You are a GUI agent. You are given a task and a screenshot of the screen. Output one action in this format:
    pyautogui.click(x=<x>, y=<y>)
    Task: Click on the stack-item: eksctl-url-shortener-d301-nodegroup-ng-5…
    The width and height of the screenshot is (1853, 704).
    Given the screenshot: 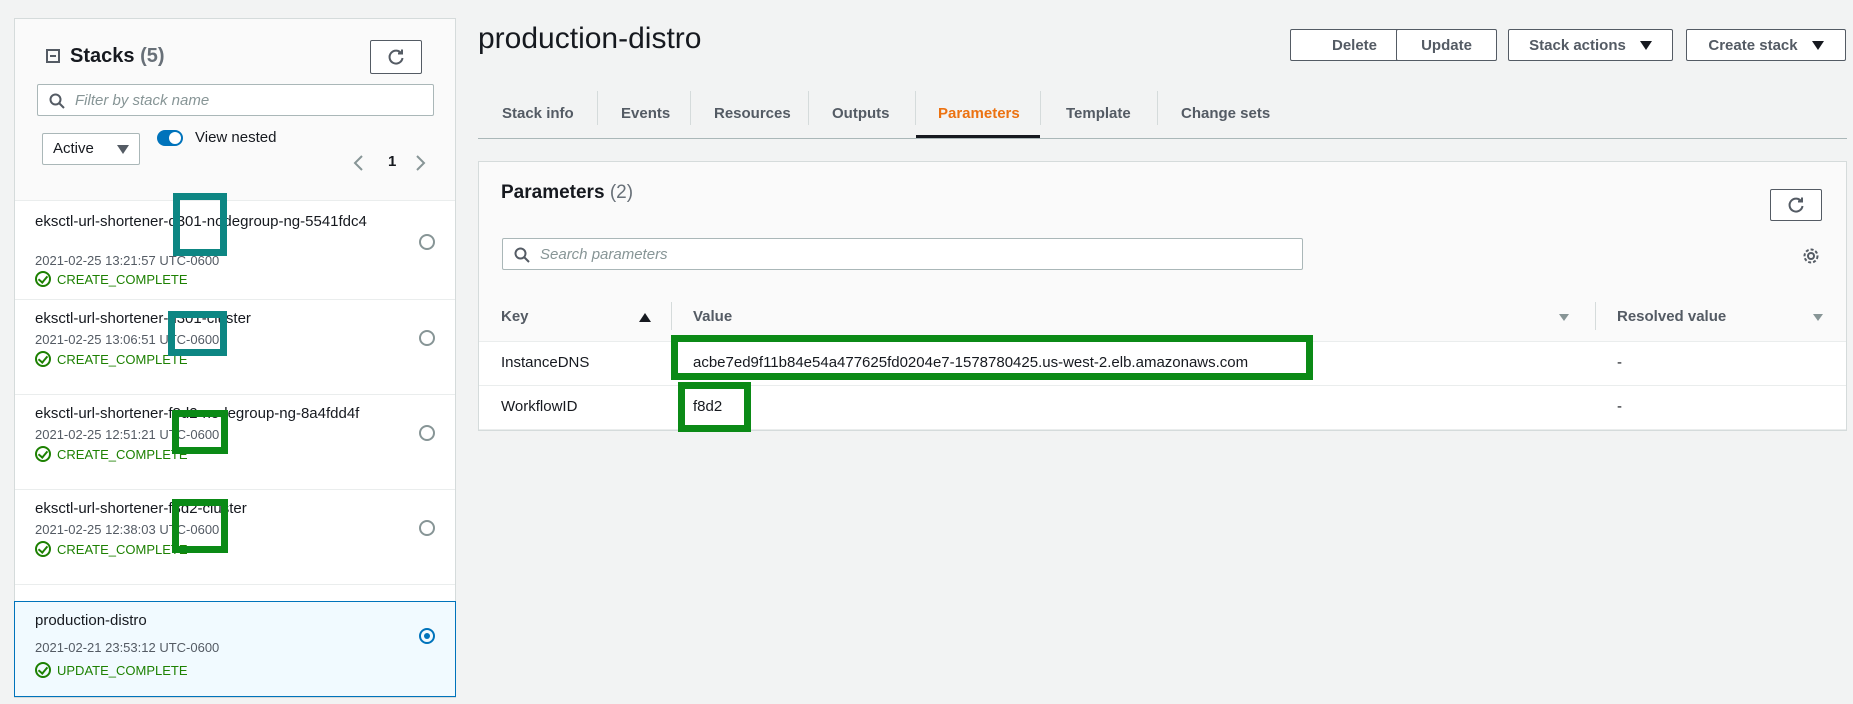 What is the action you would take?
    pyautogui.click(x=235, y=250)
    